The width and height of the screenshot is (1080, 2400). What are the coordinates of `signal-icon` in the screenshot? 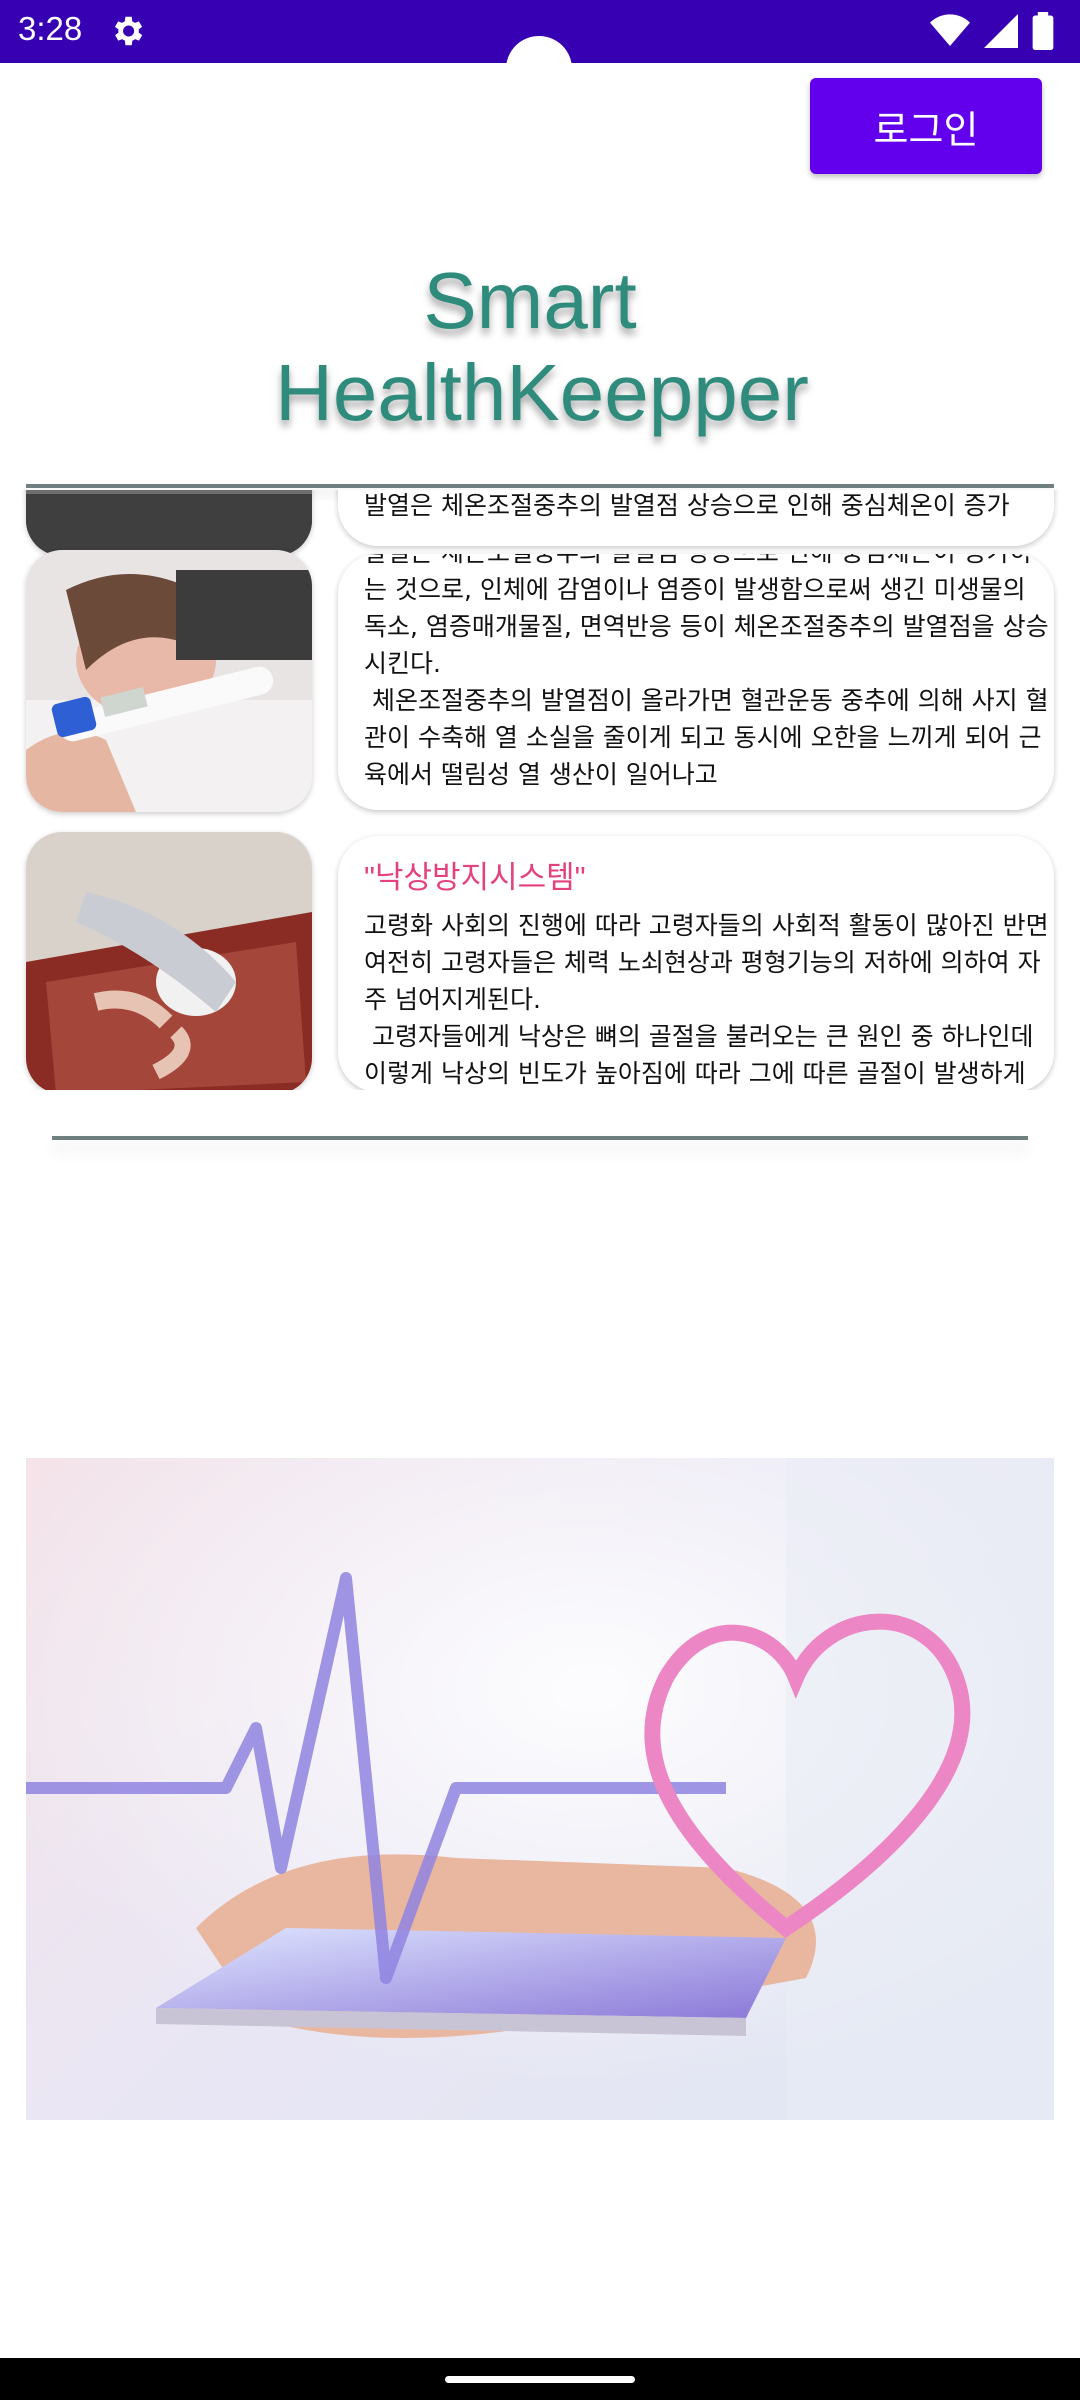 It's located at (1001, 31).